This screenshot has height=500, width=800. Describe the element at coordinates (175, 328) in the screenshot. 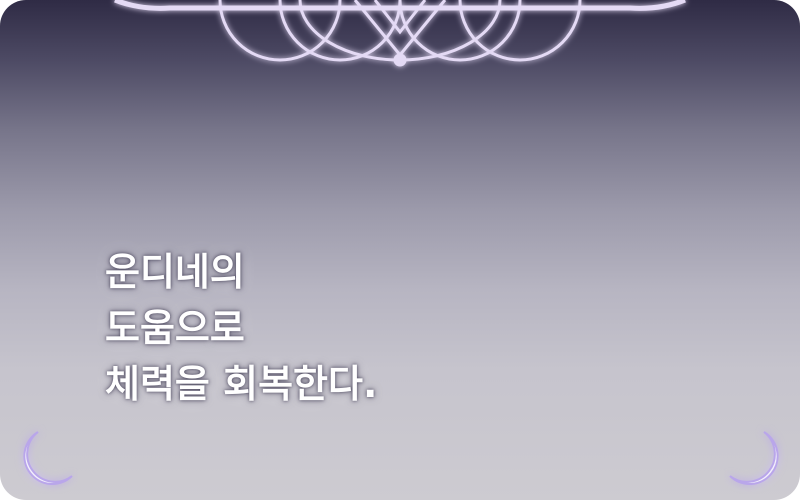

I see `caption-line-2: 도움으로` at that location.